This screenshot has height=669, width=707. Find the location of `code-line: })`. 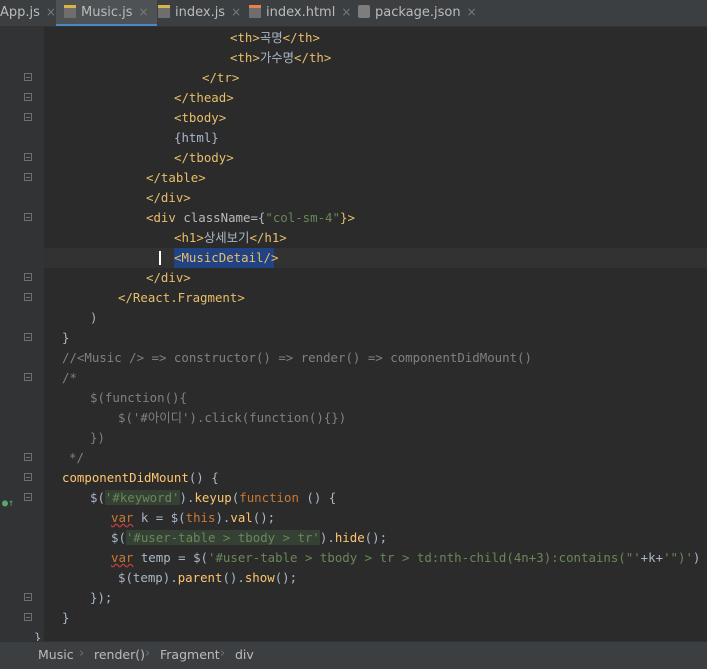

code-line: }) is located at coordinates (97, 437).